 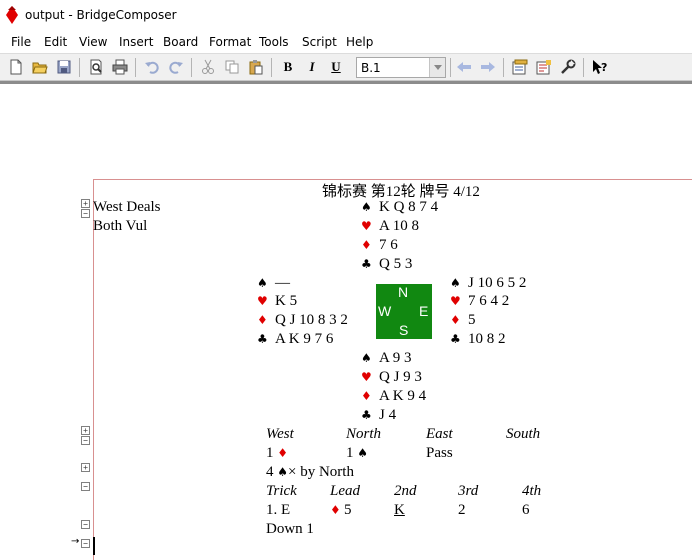 What do you see at coordinates (345, 491) in the screenshot?
I see `play-header-lead: Lead` at bounding box center [345, 491].